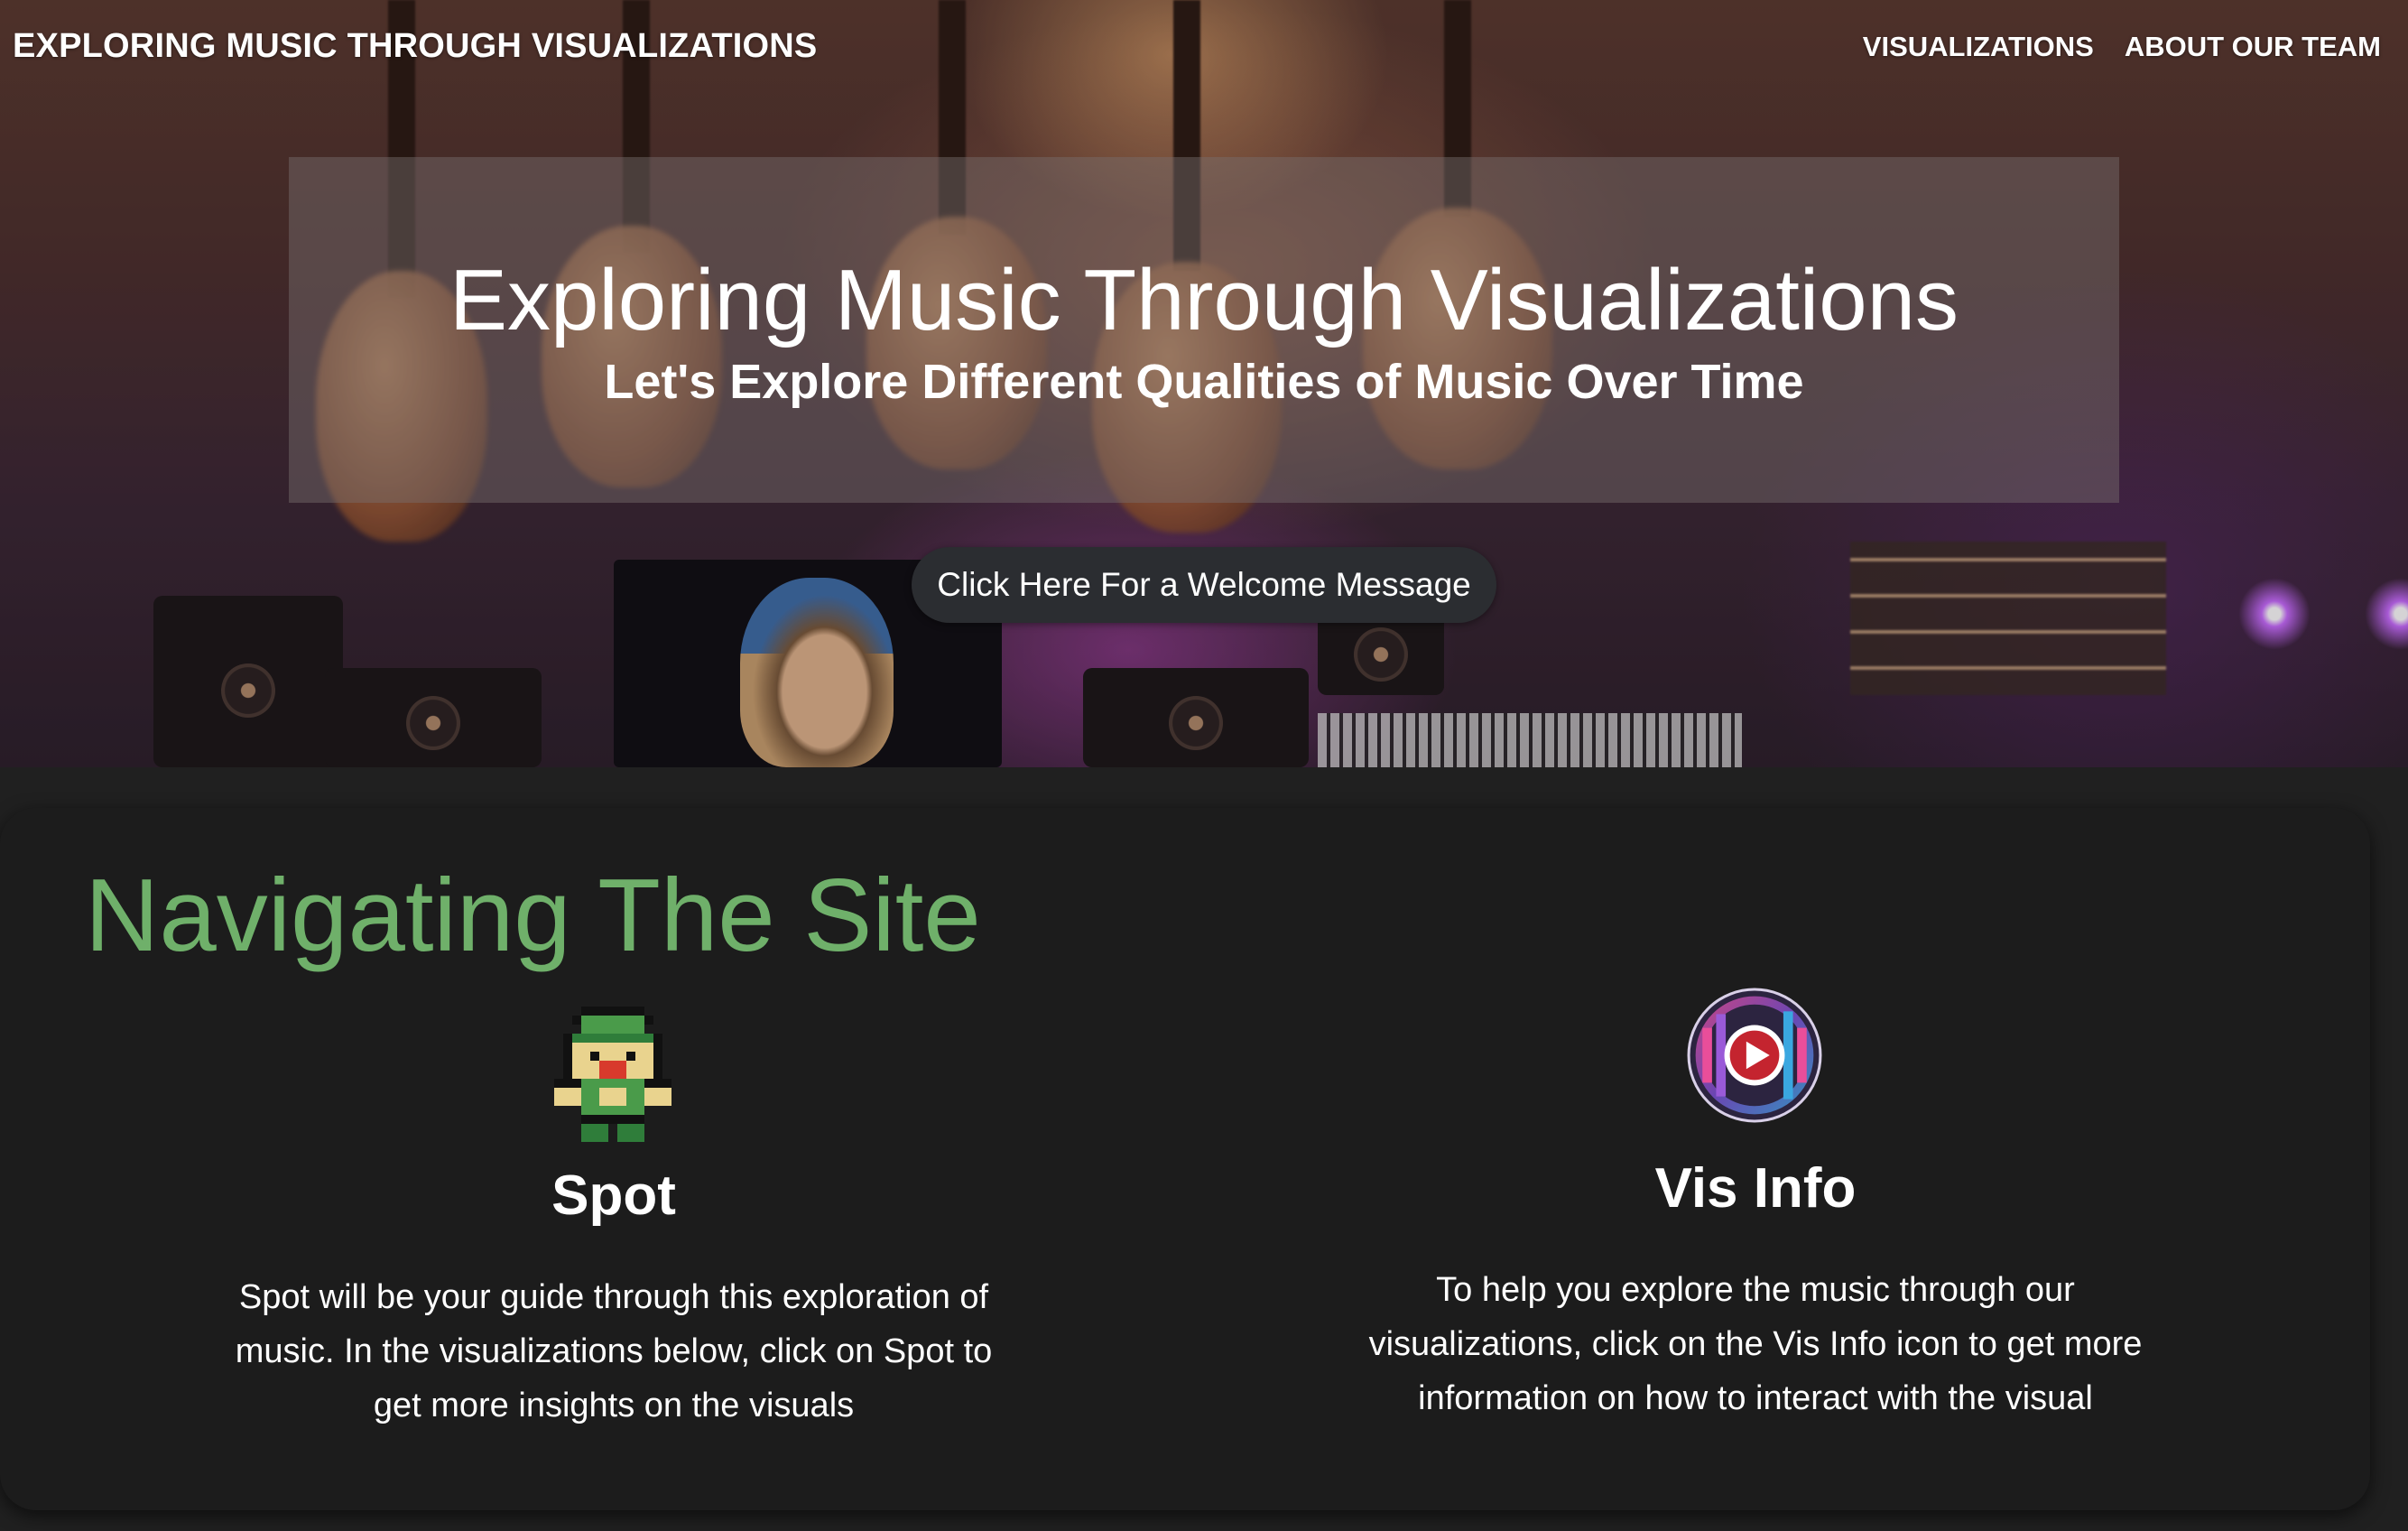  Describe the element at coordinates (612, 1074) in the screenshot. I see `pixel-character-icon` at that location.